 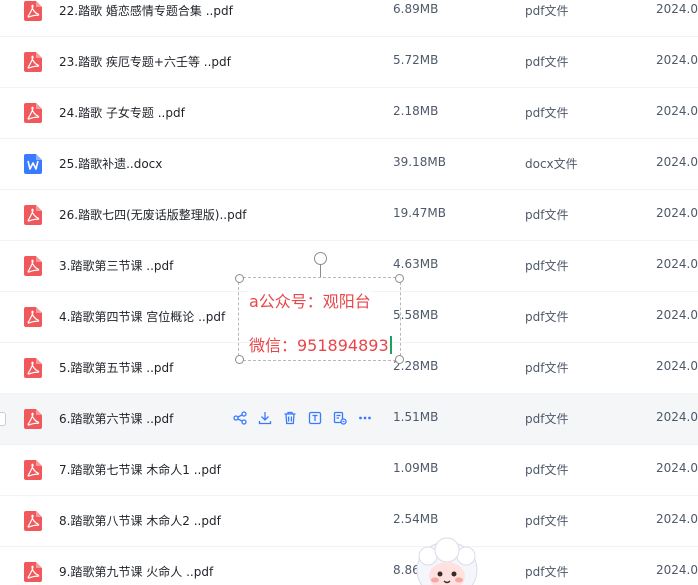 I want to click on watermark-text-box: a公众号：观阳台 微信：951894893, so click(x=319, y=319).